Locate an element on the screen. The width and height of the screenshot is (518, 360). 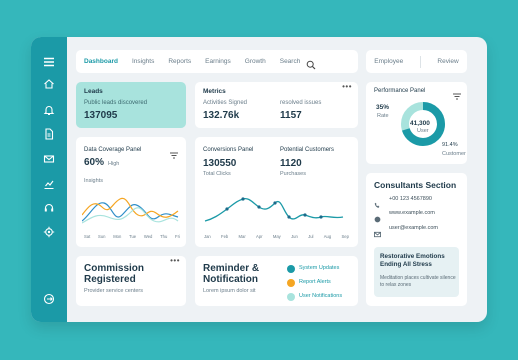
resolved-value: 1157 is located at coordinates (291, 115).